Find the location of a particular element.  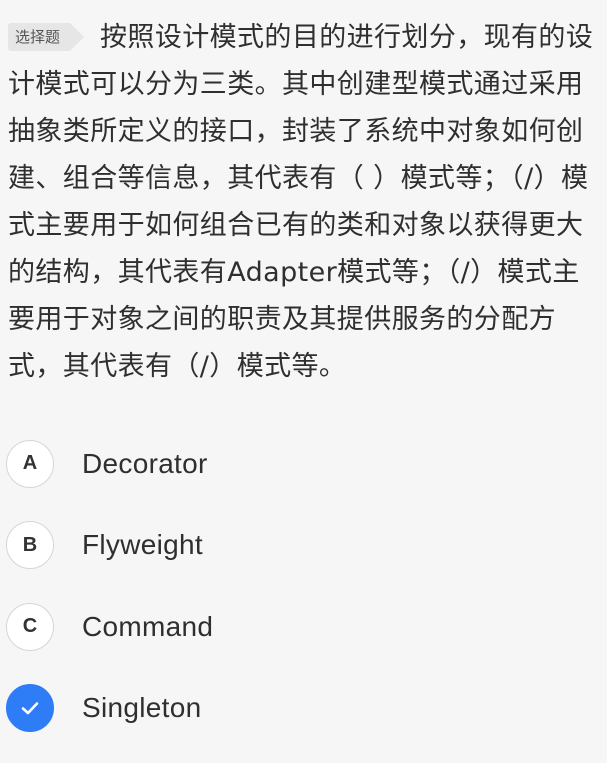

option-d: Singleton is located at coordinates (301, 709).